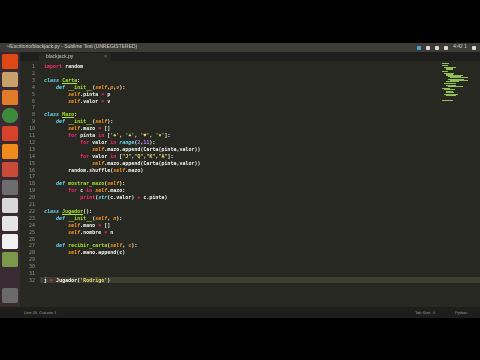  Describe the element at coordinates (460, 47) in the screenshot. I see `clock: 4:42 1` at that location.